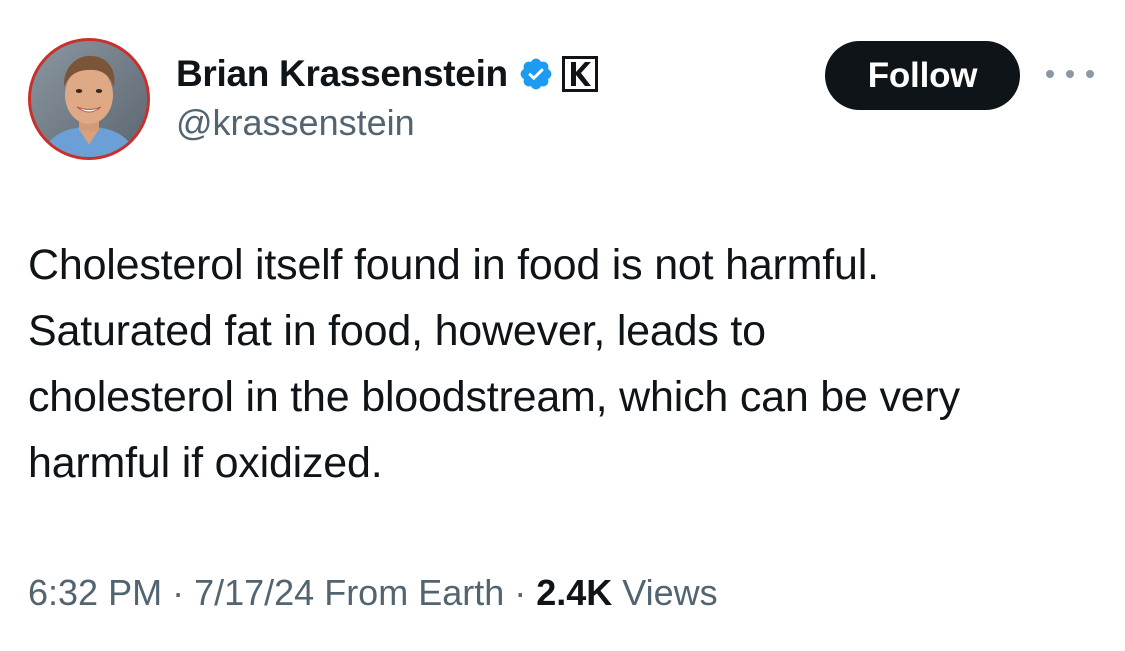 The height and width of the screenshot is (651, 1125). What do you see at coordinates (95, 593) in the screenshot?
I see `tweet-time: 6:32 PM` at bounding box center [95, 593].